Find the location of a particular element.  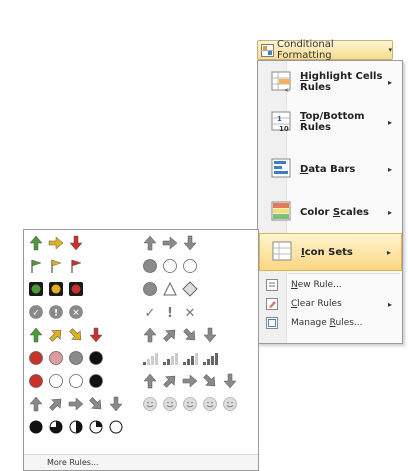

menu-item-highlight-cells-rules: < Highlight Cells Rules ▸ is located at coordinates (330, 82).